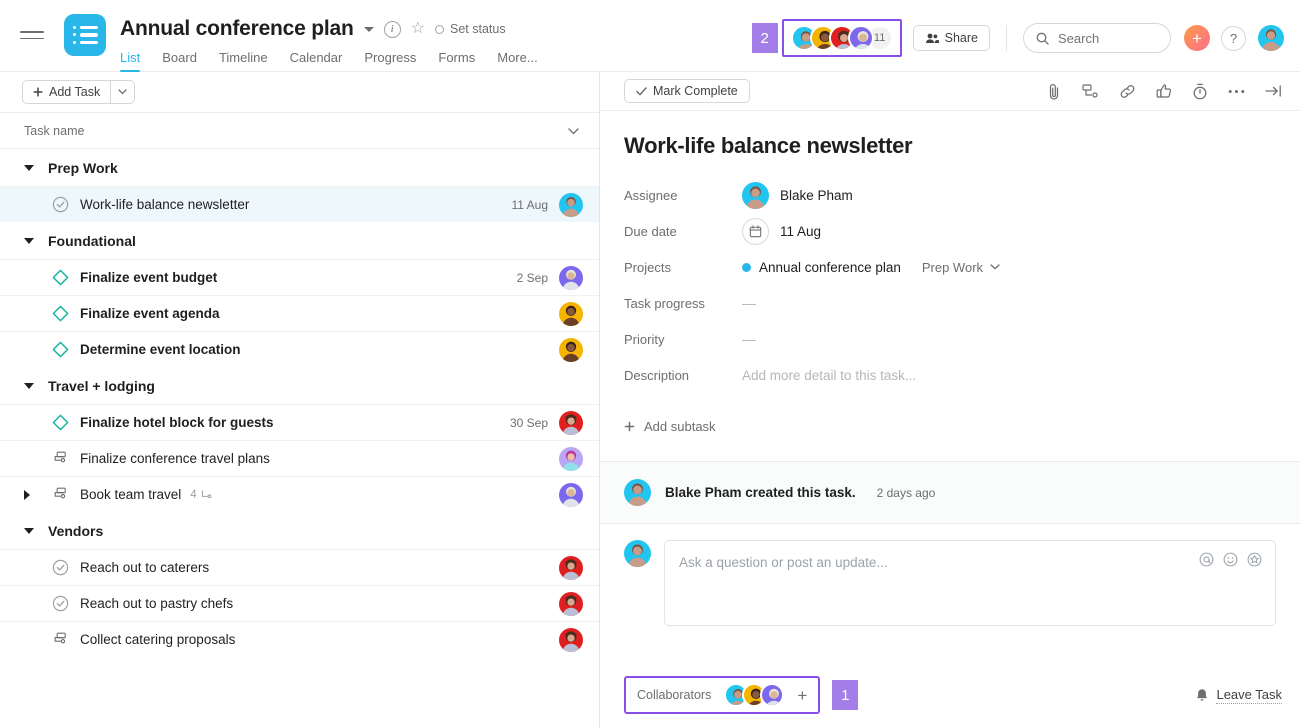 The width and height of the screenshot is (1300, 728). Describe the element at coordinates (1206, 562) in the screenshot. I see `mention-icon` at that location.